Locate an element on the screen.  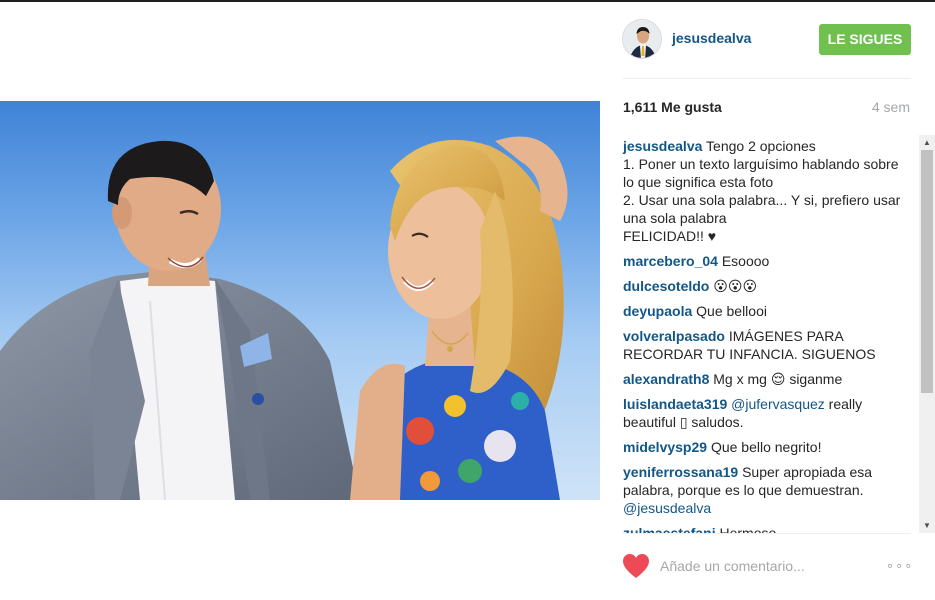
comment-text: Que bellooi is located at coordinates (731, 311).